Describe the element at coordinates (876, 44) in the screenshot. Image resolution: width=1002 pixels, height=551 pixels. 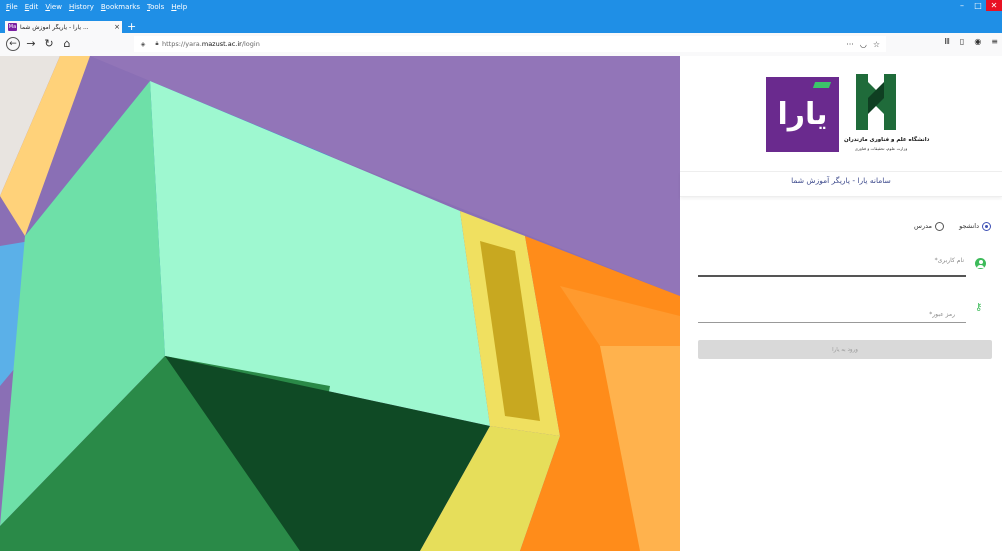
I see `bookmark-star-icon: ☆` at that location.